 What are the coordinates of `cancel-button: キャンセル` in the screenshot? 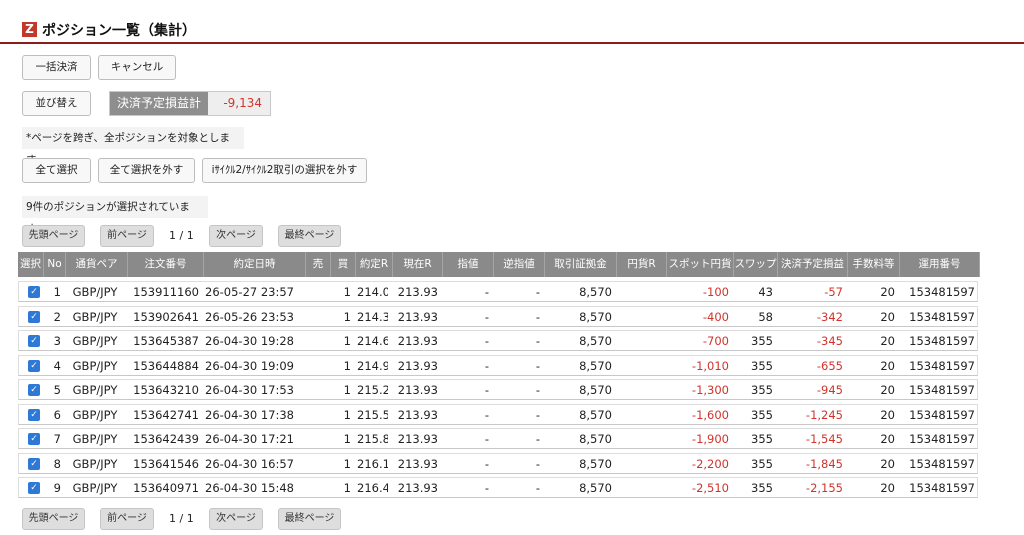 It's located at (137, 67).